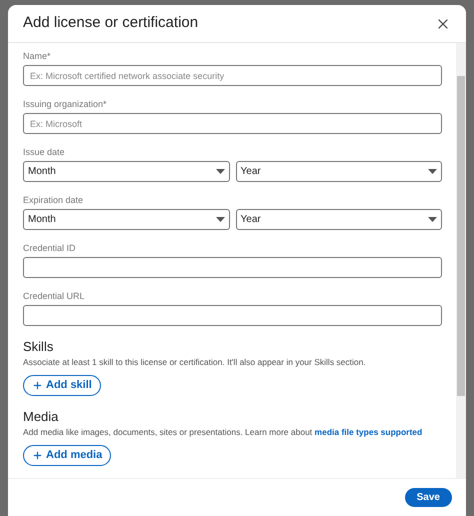 This screenshot has width=474, height=516. What do you see at coordinates (65, 104) in the screenshot?
I see `field-label: Issuing organization*` at bounding box center [65, 104].